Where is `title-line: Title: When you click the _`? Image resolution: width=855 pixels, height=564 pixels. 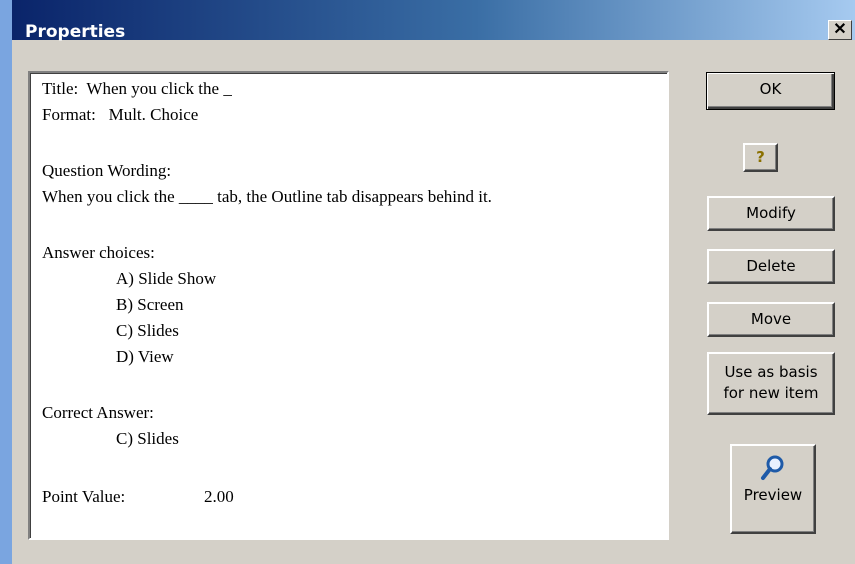 title-line: Title: When you click the _ is located at coordinates (137, 88).